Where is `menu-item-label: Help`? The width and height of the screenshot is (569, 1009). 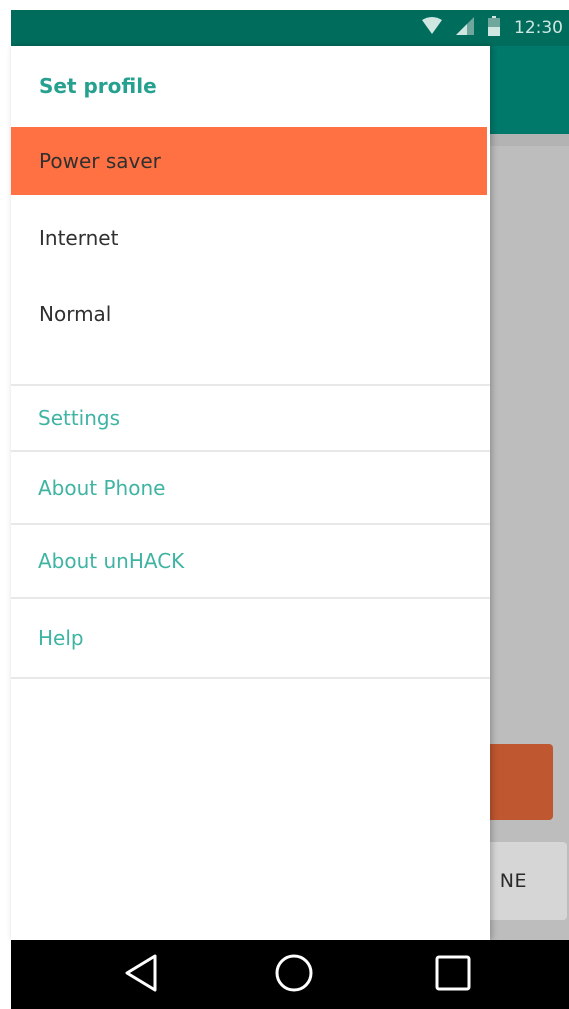 menu-item-label: Help is located at coordinates (61, 638).